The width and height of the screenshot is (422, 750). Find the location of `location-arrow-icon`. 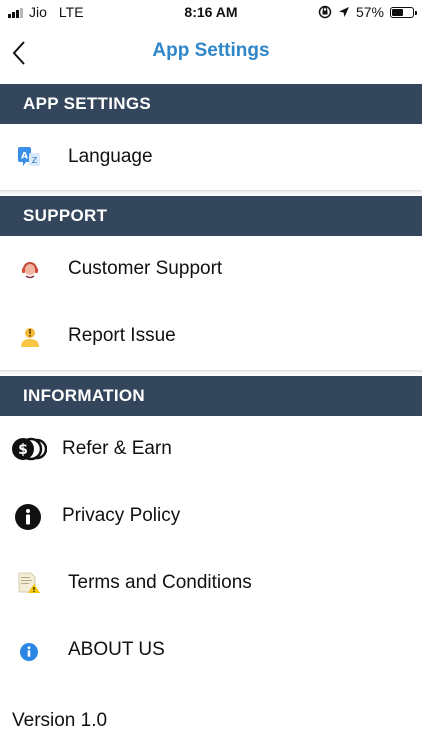

location-arrow-icon is located at coordinates (343, 12).